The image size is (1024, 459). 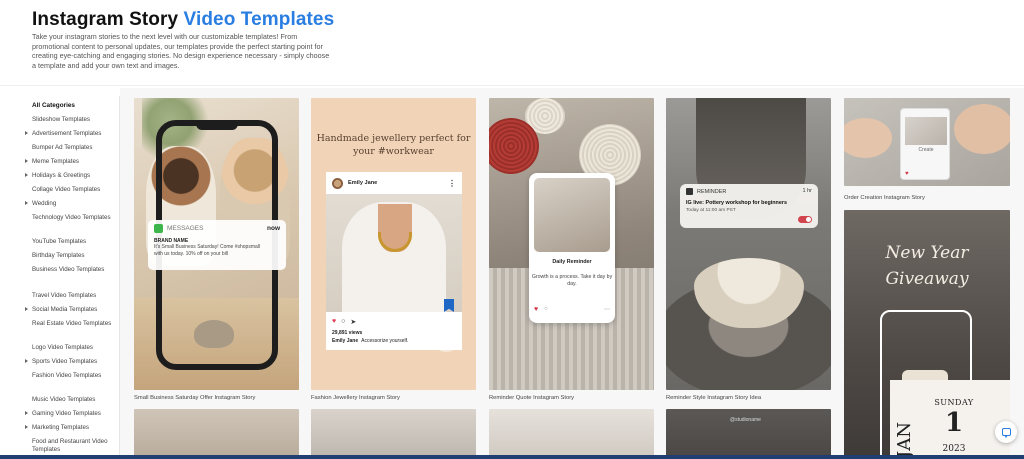 I want to click on template-card-order-creation: Create ♥, so click(x=927, y=142).